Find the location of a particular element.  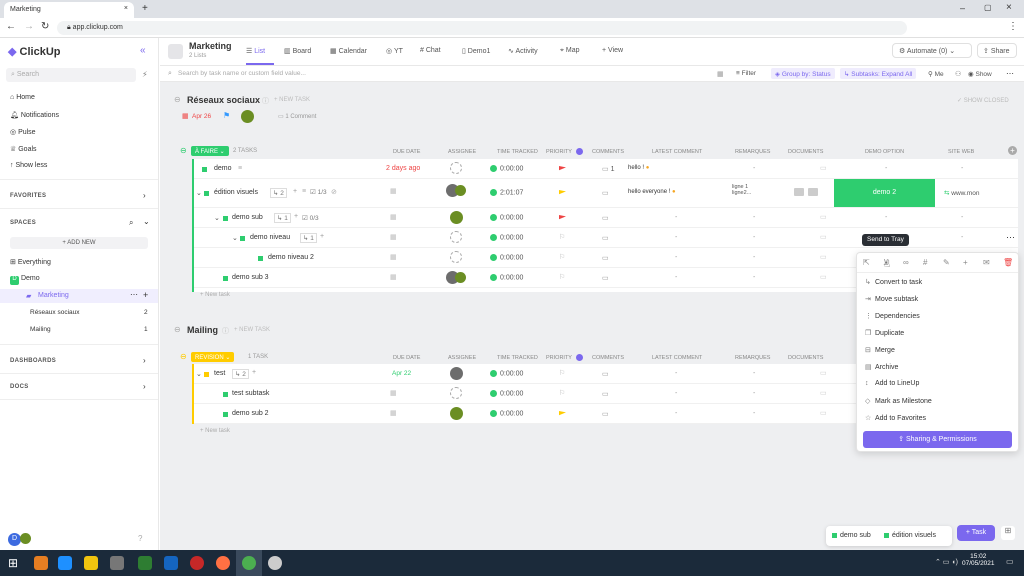

task-name: demo niveau 2 is located at coordinates (291, 257).